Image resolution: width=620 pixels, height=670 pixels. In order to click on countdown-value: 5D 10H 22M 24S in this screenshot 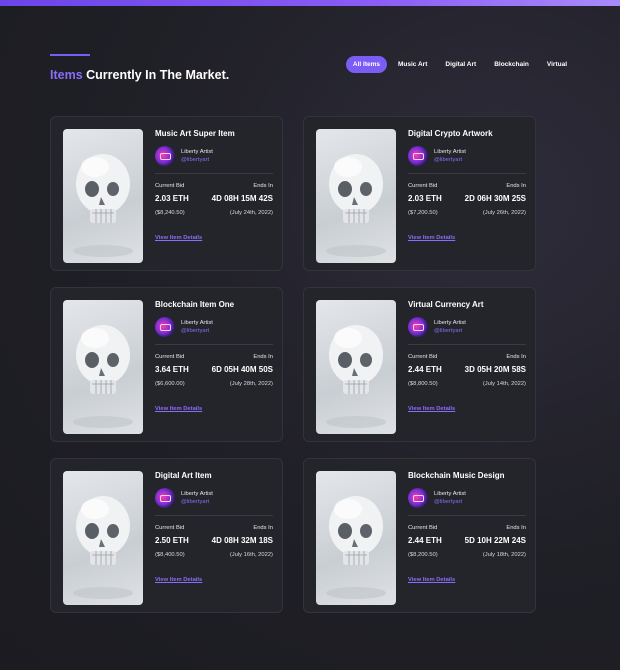, I will do `click(495, 540)`.